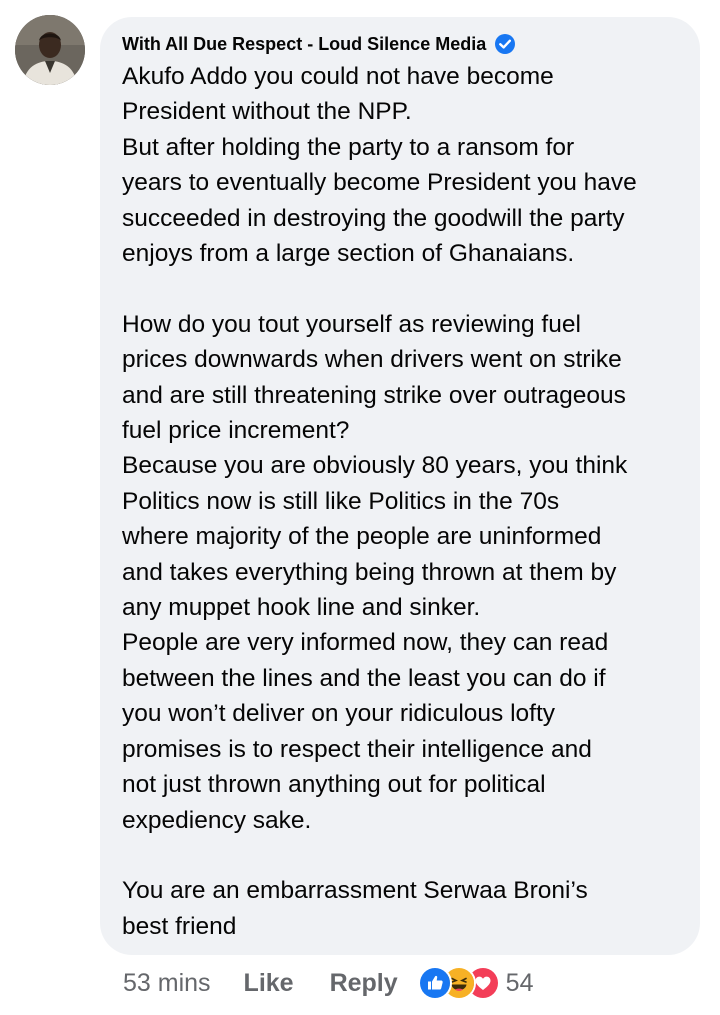  Describe the element at coordinates (475, 983) in the screenshot. I see `reactions-summary: 54` at that location.